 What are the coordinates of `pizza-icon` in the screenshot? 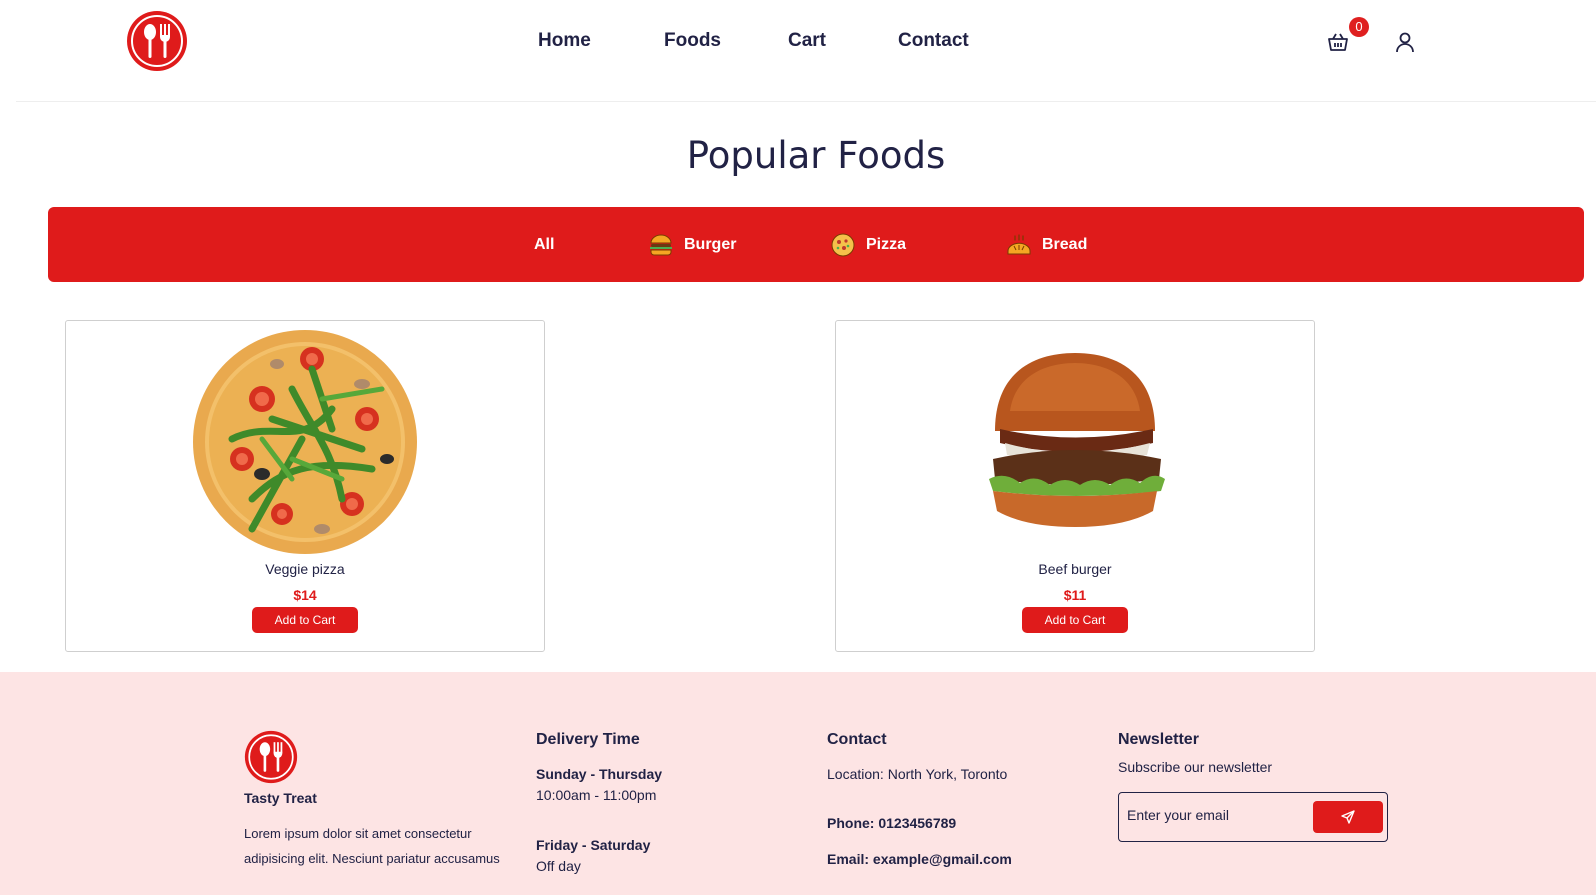 It's located at (843, 244).